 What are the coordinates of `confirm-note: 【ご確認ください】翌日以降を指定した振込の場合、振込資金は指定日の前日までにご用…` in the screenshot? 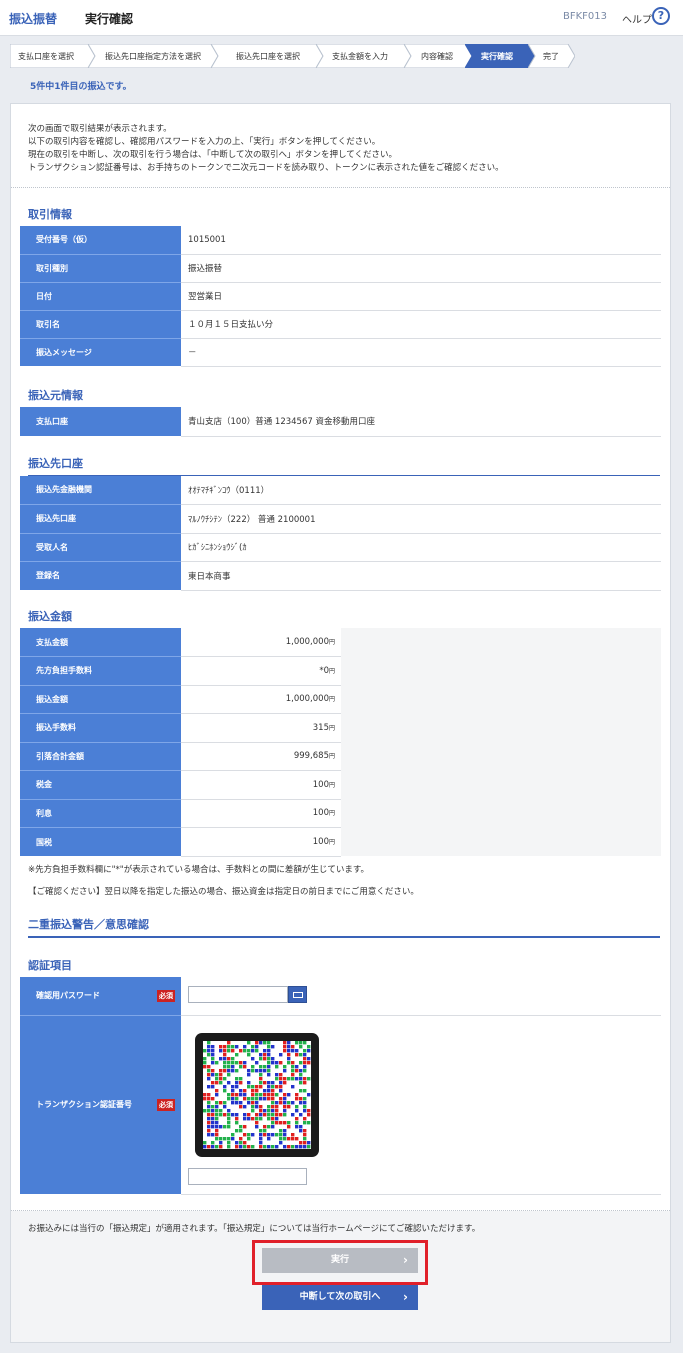 It's located at (223, 892).